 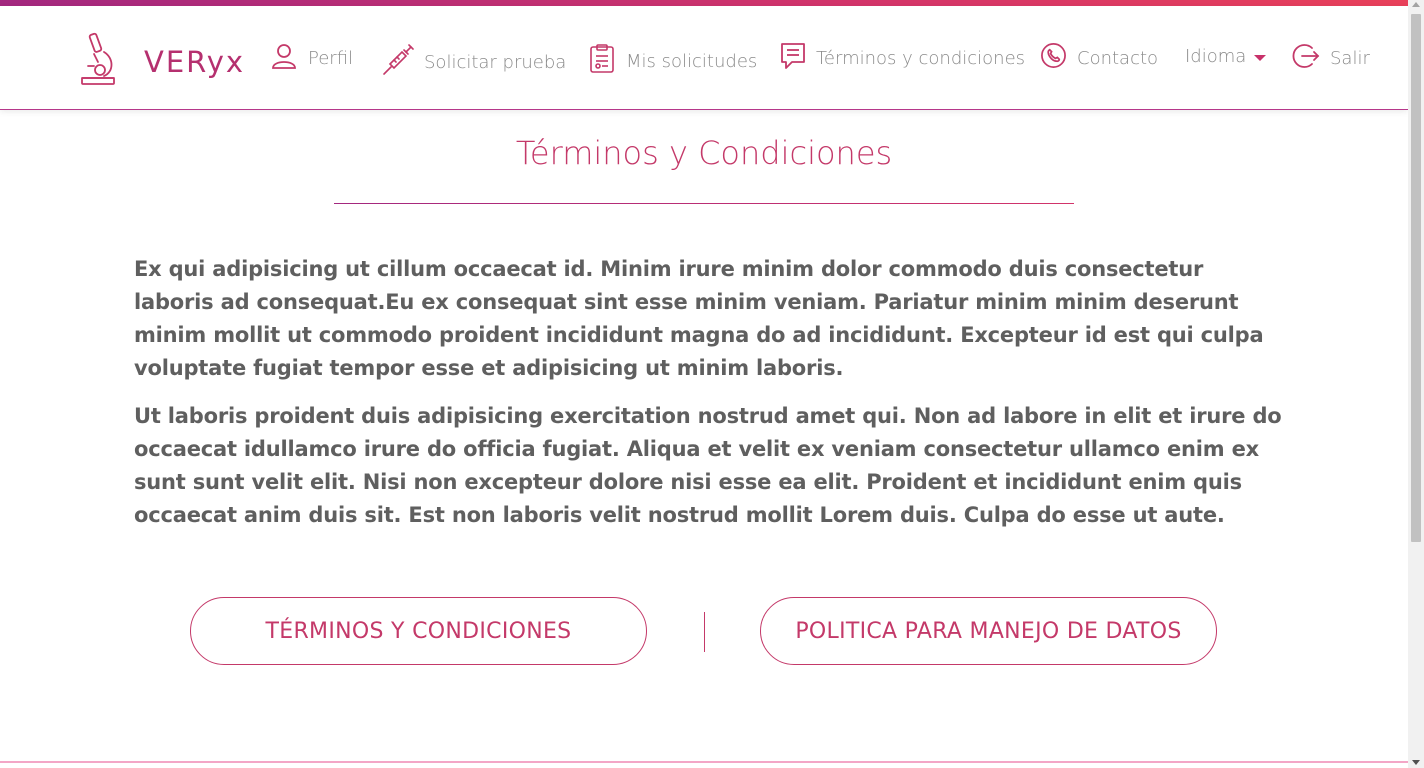 I want to click on scroll-down-arrow, so click(x=1416, y=762).